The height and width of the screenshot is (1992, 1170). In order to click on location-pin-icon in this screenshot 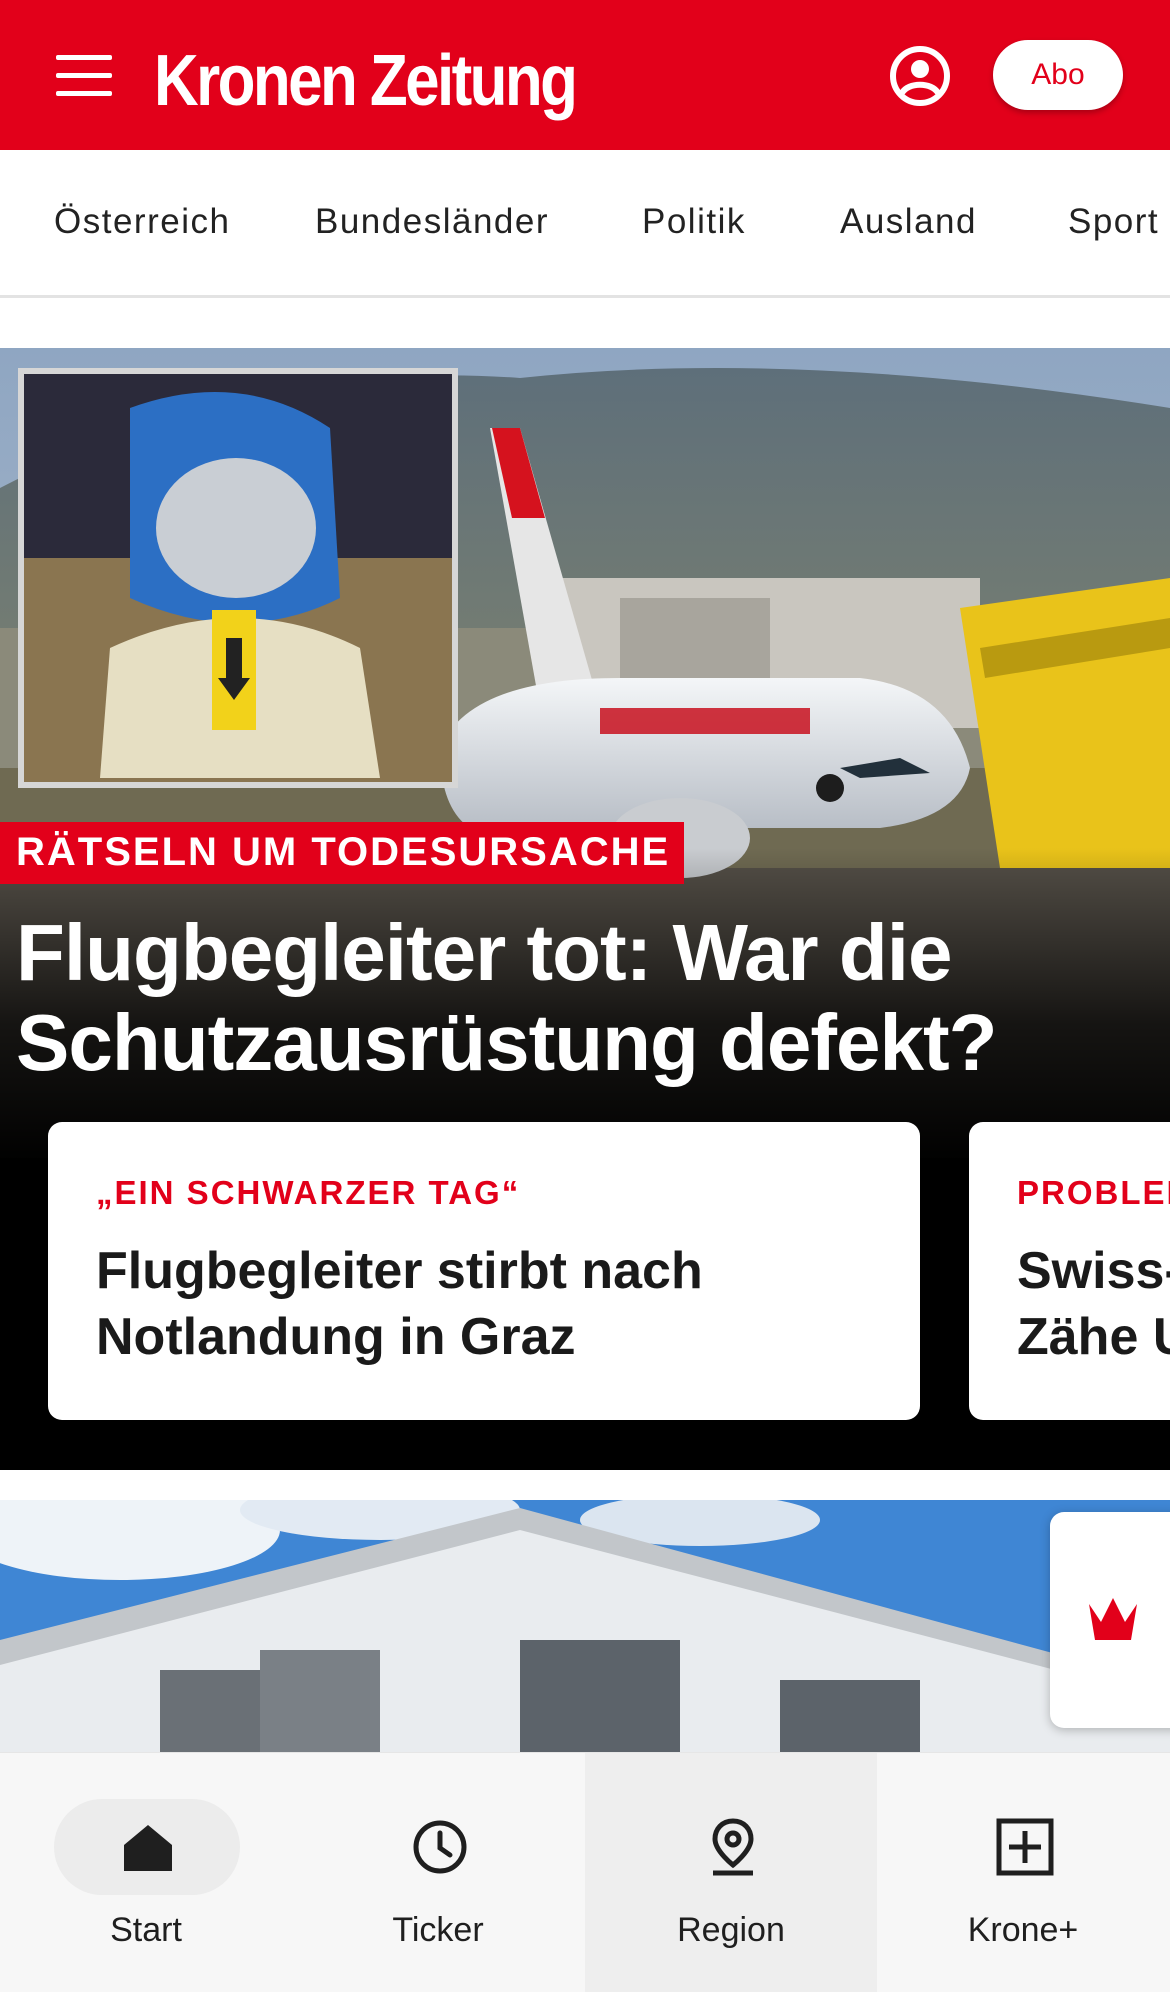, I will do `click(733, 1847)`.